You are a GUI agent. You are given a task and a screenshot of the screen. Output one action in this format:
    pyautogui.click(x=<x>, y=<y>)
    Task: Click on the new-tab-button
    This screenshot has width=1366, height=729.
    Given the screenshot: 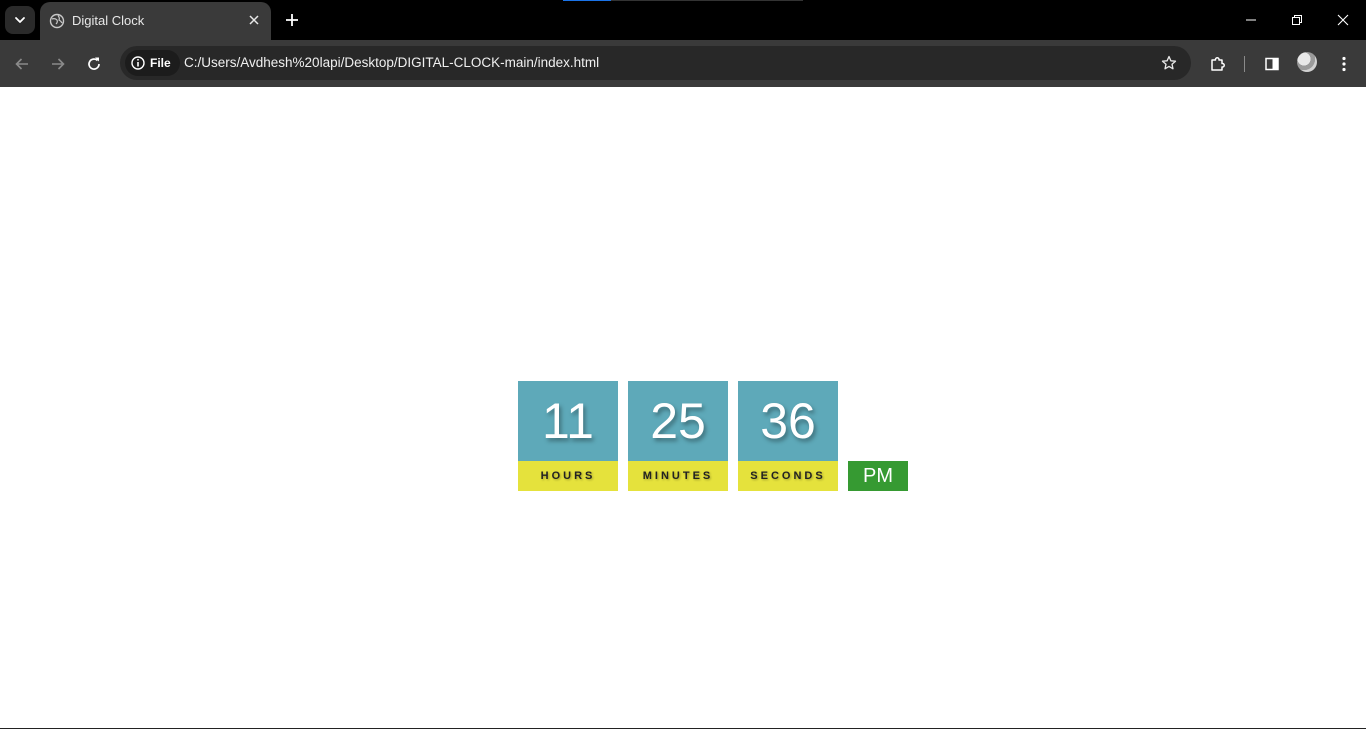 What is the action you would take?
    pyautogui.click(x=292, y=20)
    